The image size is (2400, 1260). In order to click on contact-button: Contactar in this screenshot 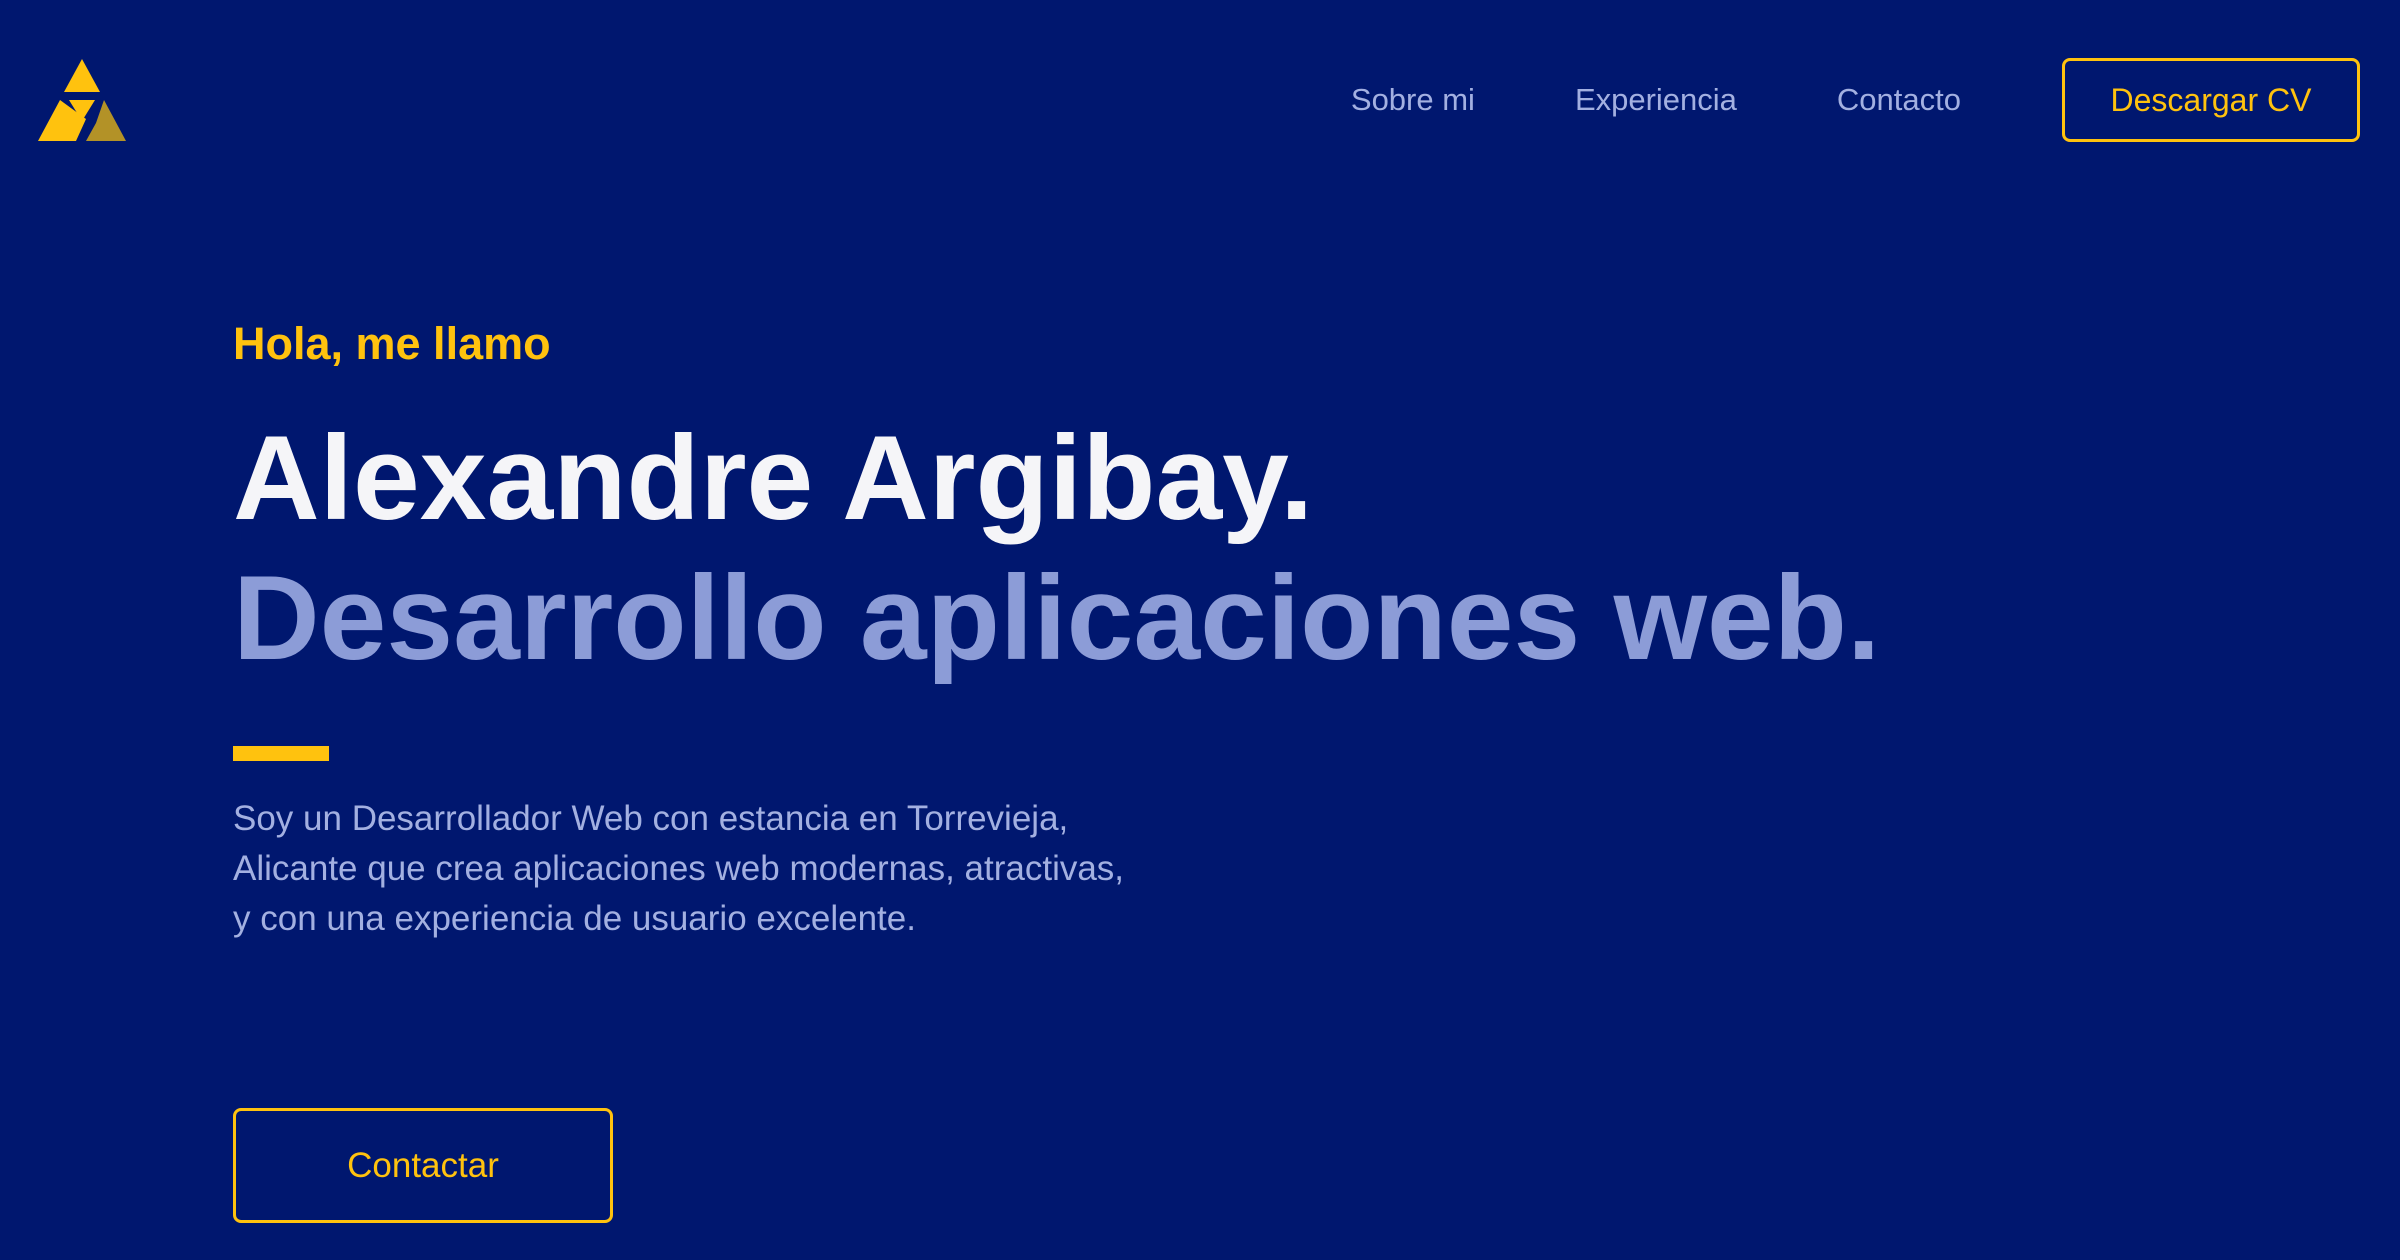, I will do `click(423, 1165)`.